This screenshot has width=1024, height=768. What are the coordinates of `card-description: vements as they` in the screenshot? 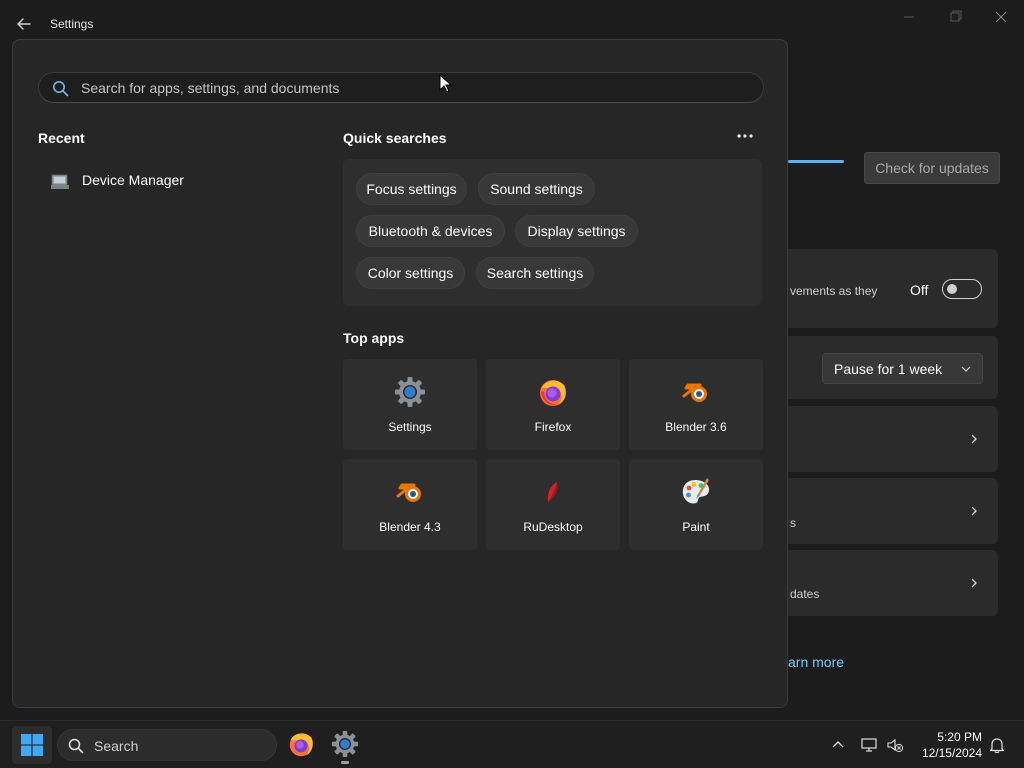 It's located at (834, 291).